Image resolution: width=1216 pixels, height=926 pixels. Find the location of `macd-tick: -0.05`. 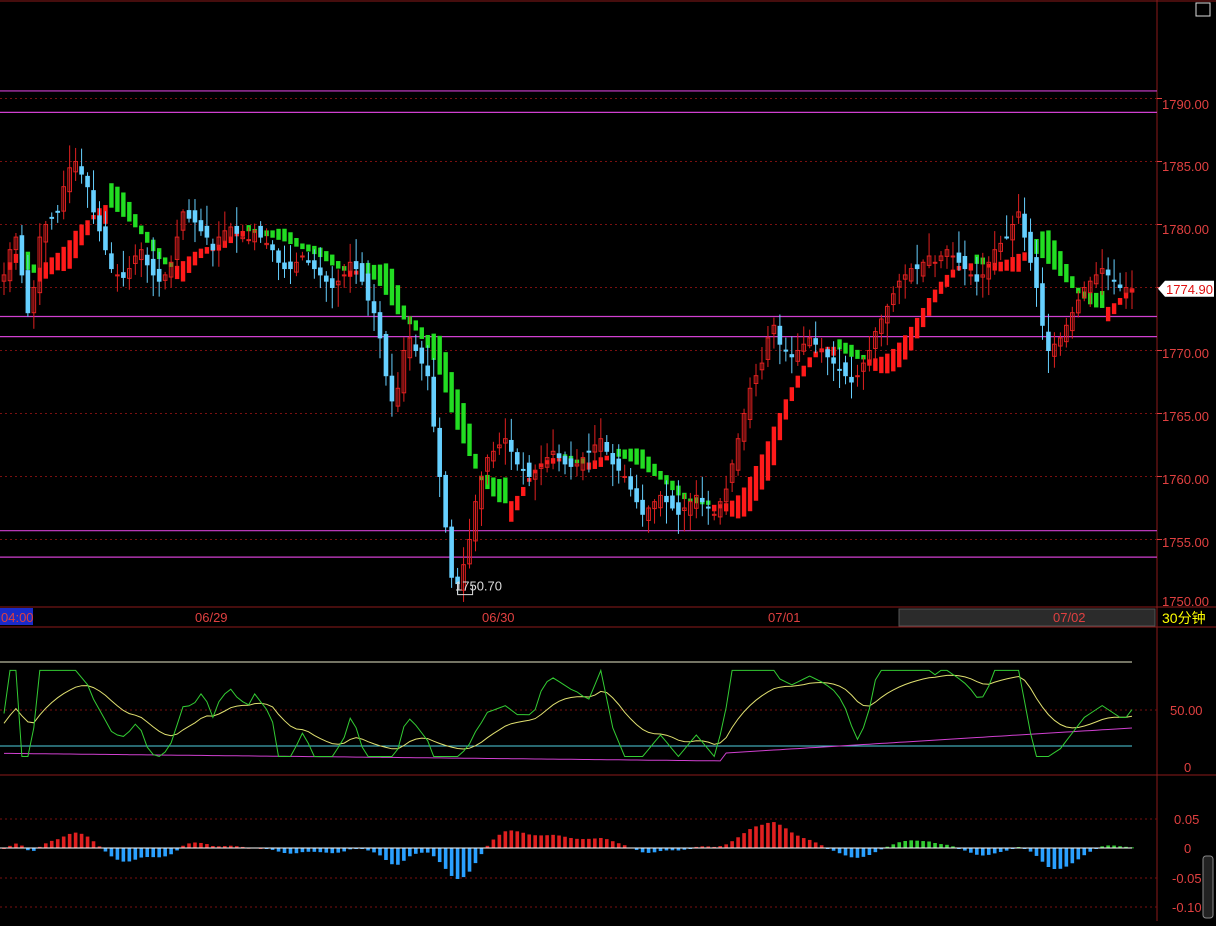

macd-tick: -0.05 is located at coordinates (1187, 878).